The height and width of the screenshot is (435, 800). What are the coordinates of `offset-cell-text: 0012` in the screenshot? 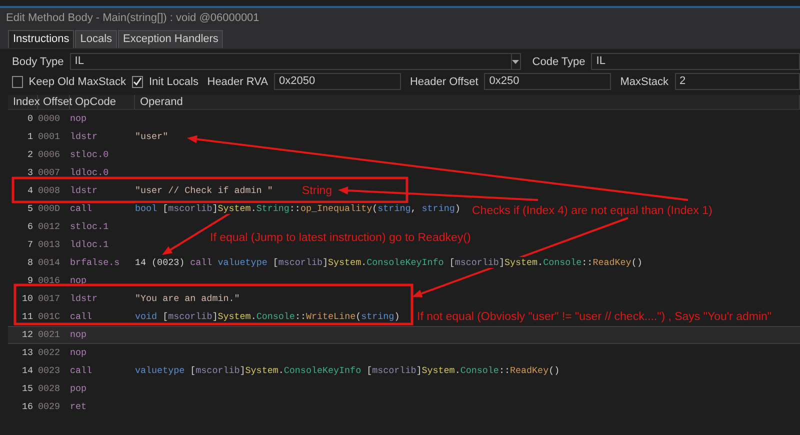 It's located at (50, 227).